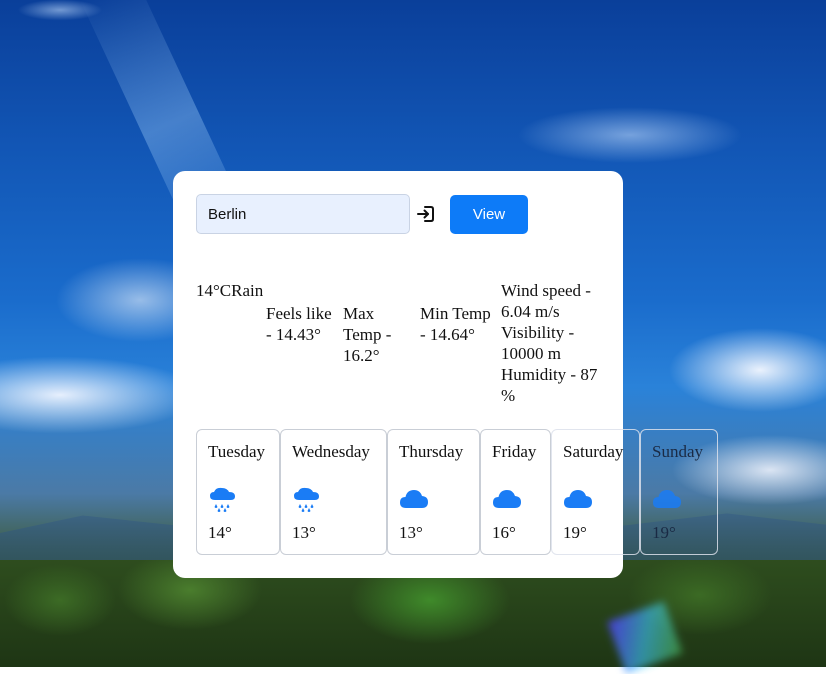 This screenshot has height=674, width=826. What do you see at coordinates (230, 290) in the screenshot?
I see `current-temp-condition: 14°CRain` at bounding box center [230, 290].